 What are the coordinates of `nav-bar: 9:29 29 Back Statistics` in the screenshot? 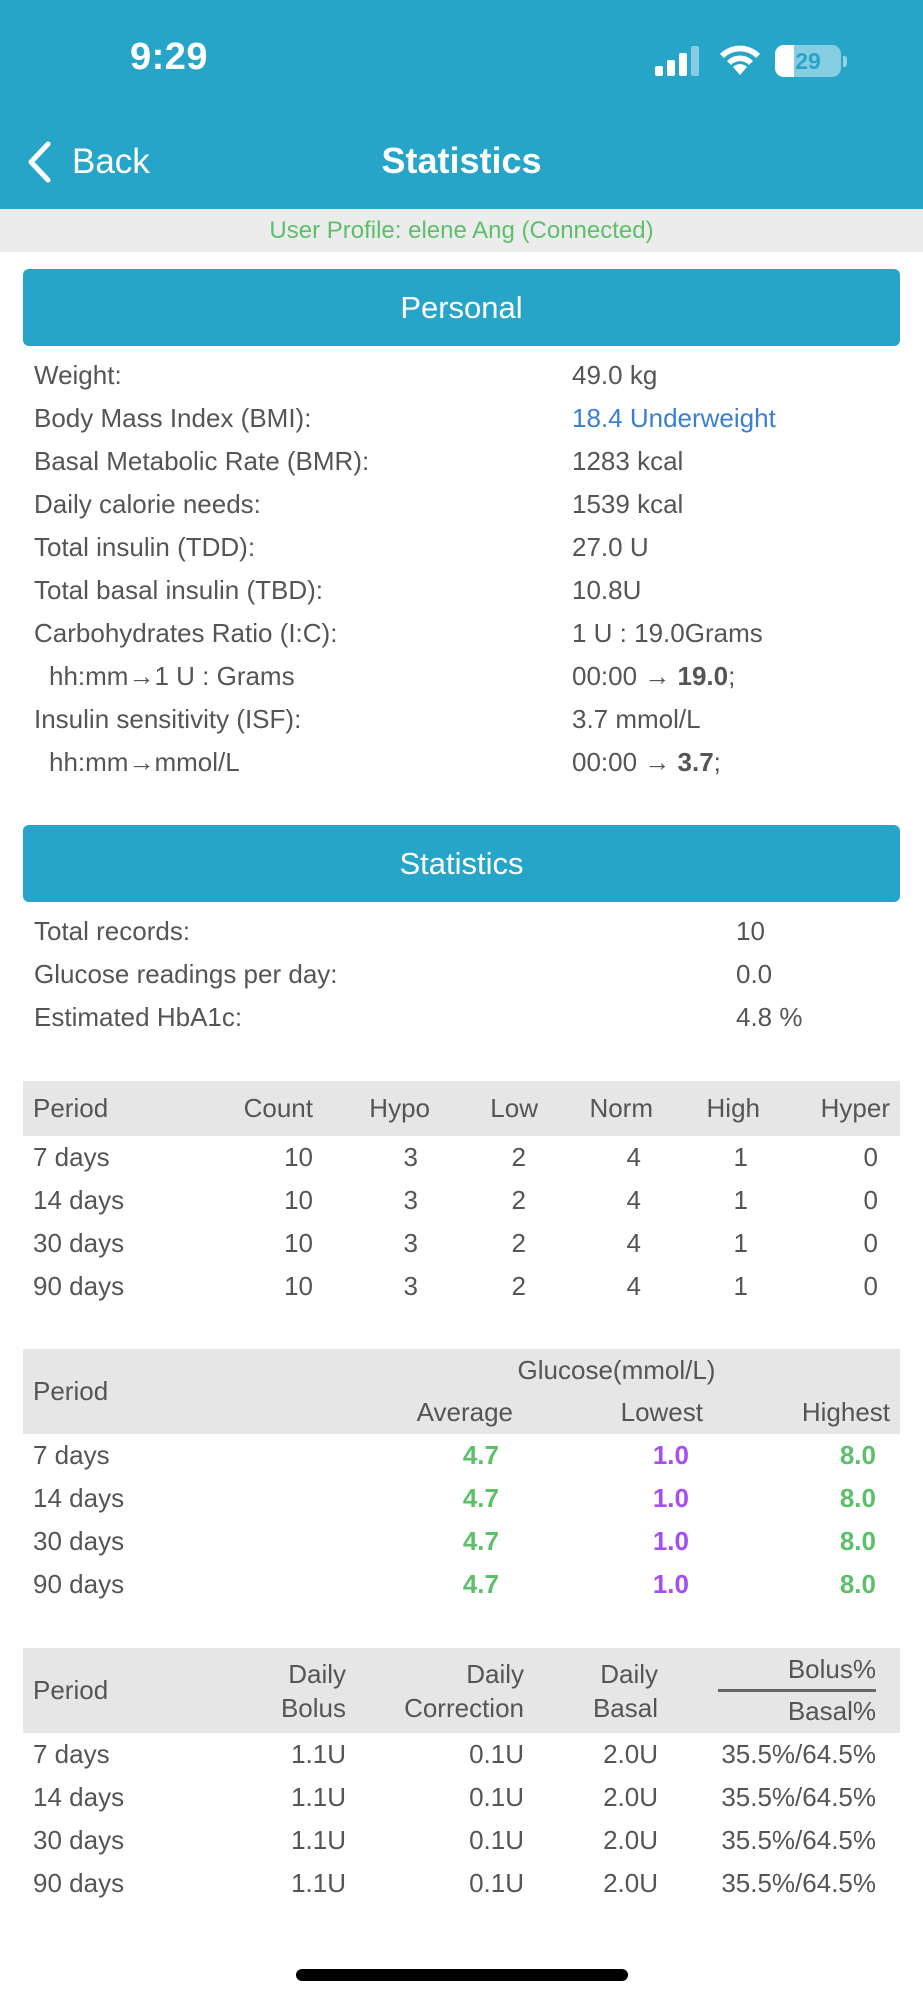 It's located at (461, 104).